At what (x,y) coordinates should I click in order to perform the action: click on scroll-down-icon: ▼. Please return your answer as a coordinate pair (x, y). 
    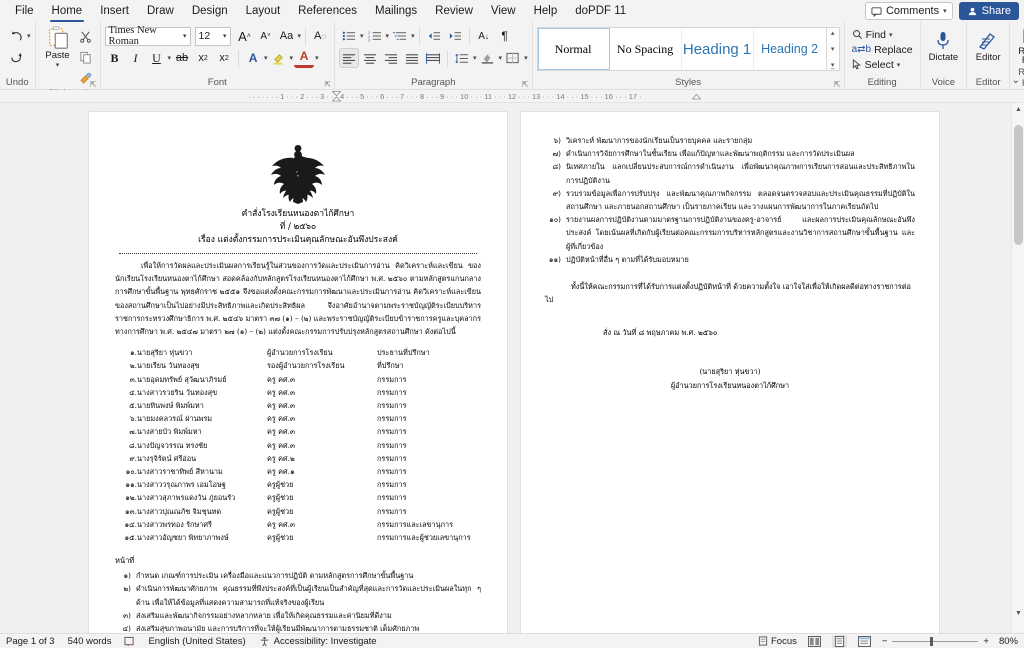
    Looking at the image, I should click on (1018, 613).